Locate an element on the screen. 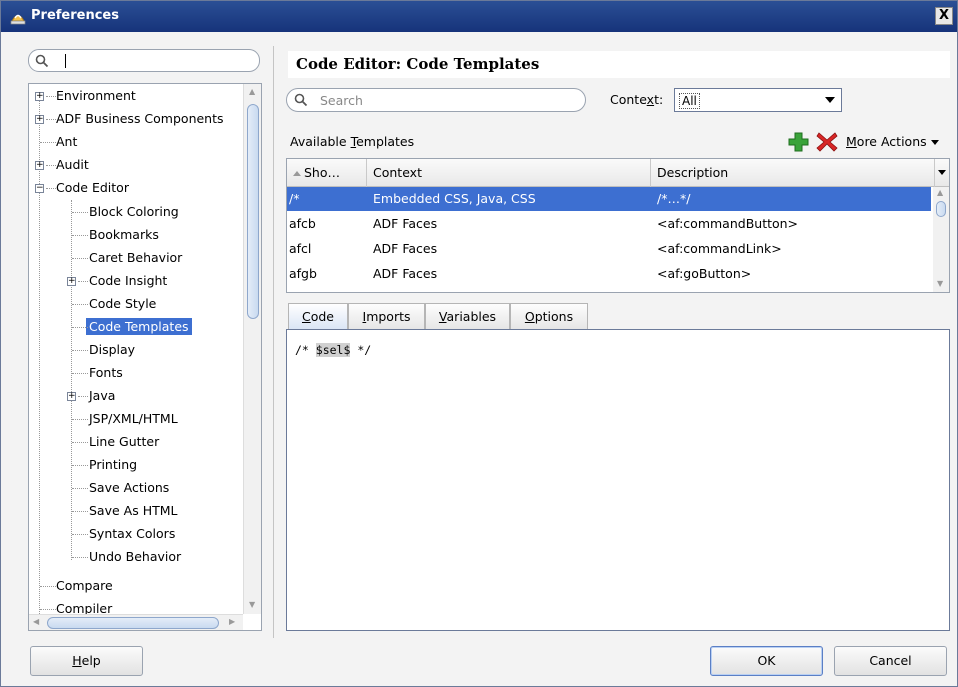 The height and width of the screenshot is (687, 958). tree-item-compare: Compare is located at coordinates (73, 586).